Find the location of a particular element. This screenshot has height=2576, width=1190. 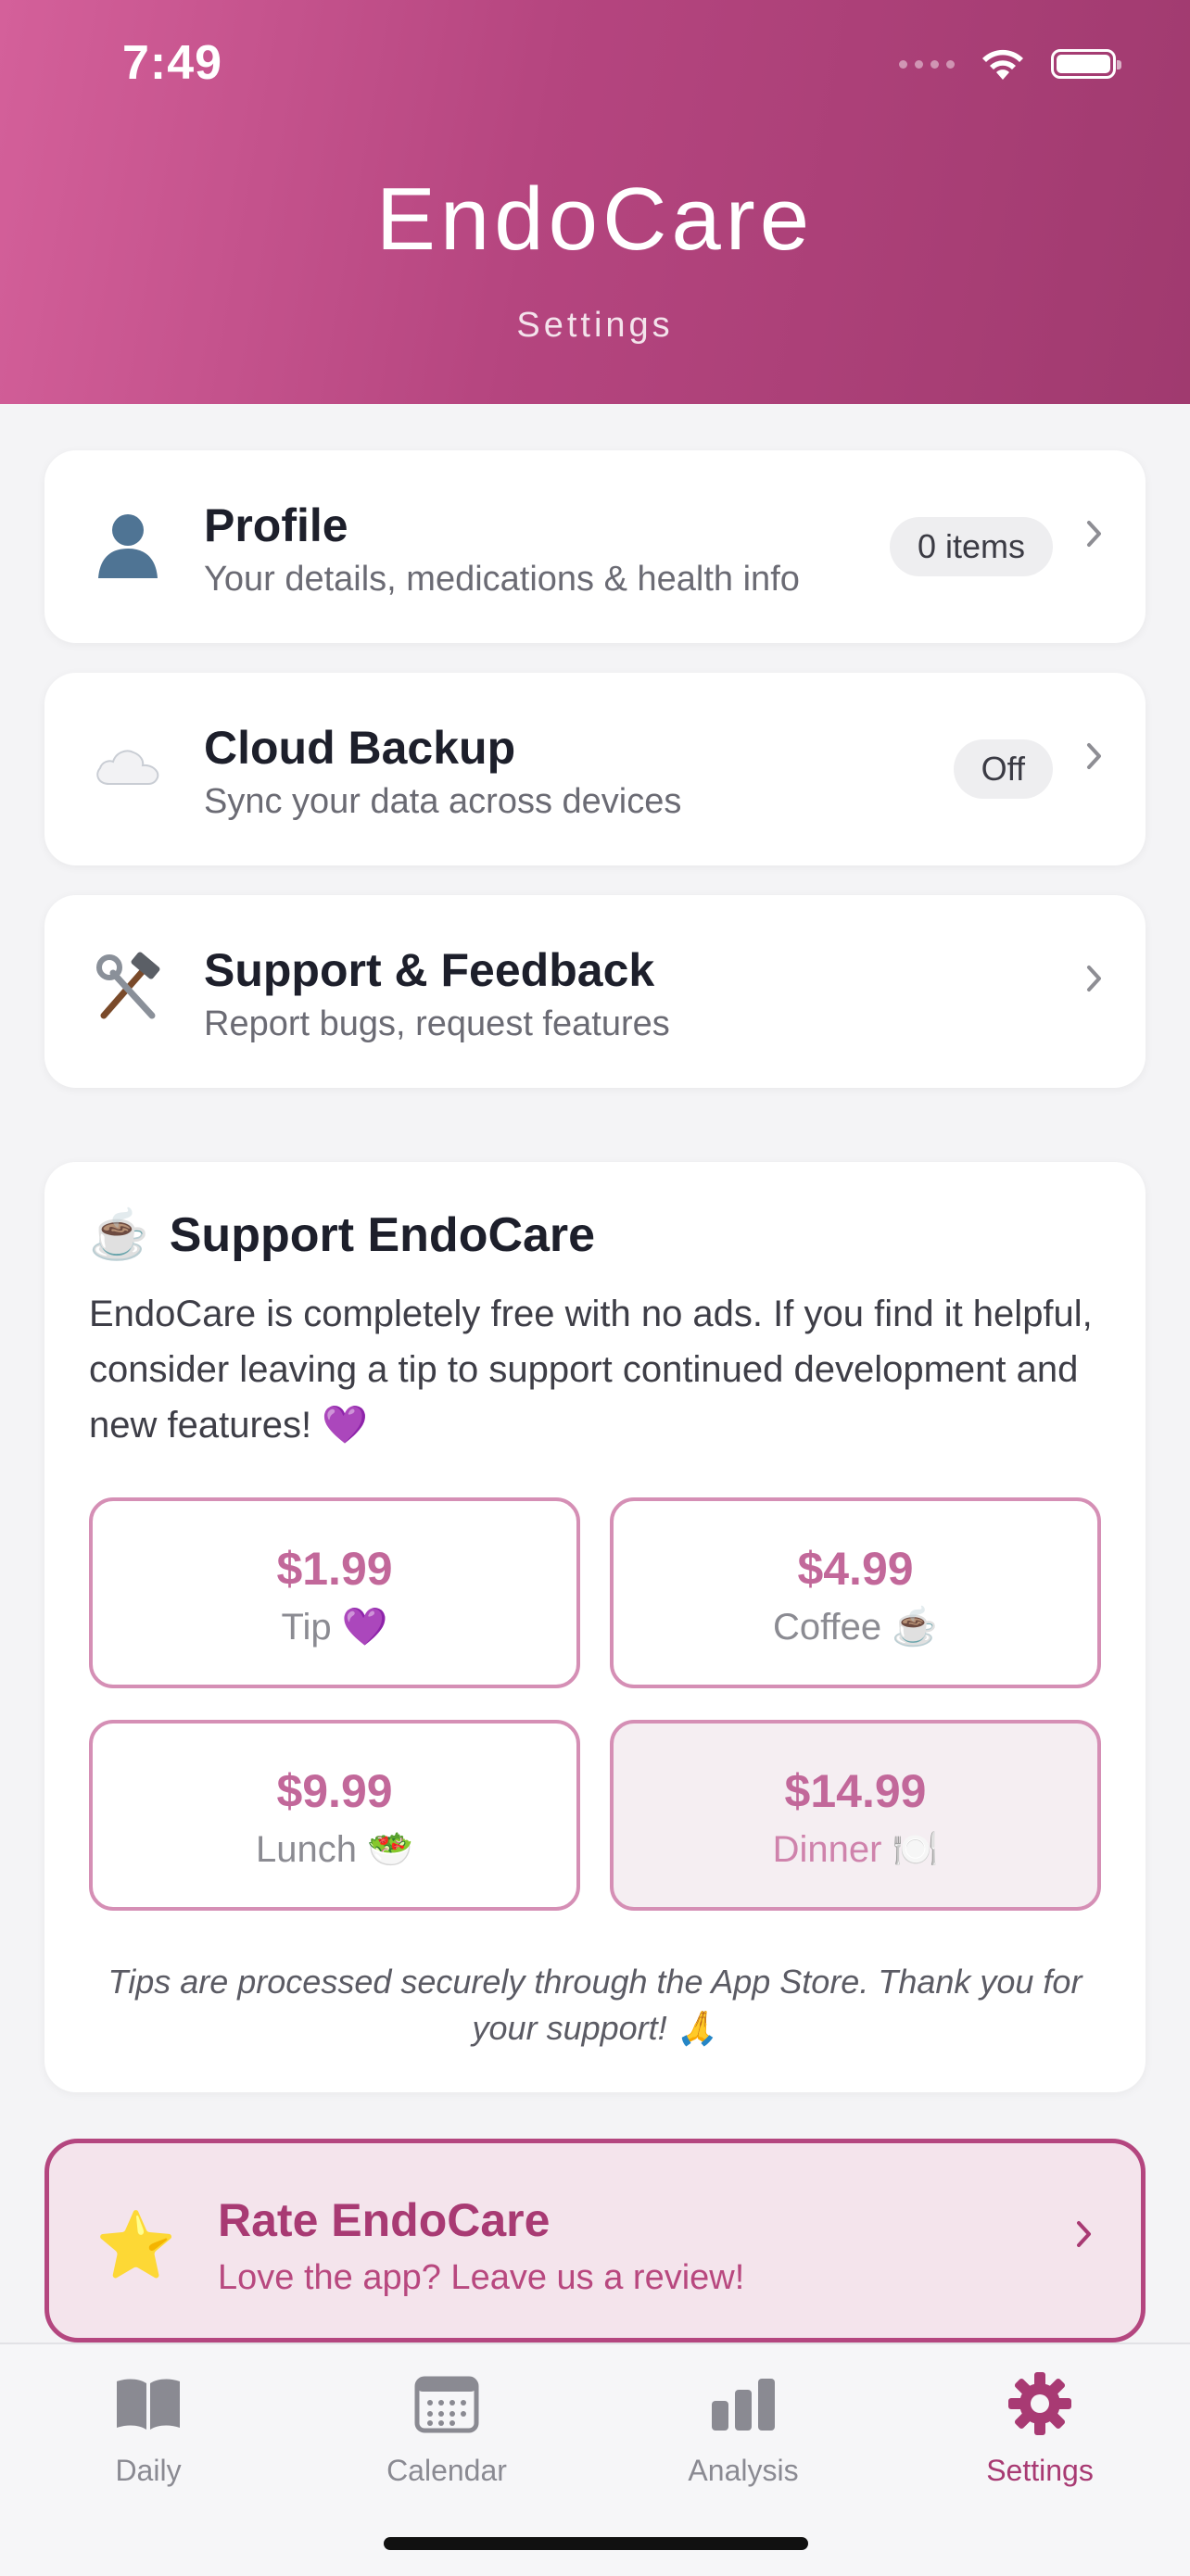

tab-analysis: Analysis is located at coordinates (743, 2425).